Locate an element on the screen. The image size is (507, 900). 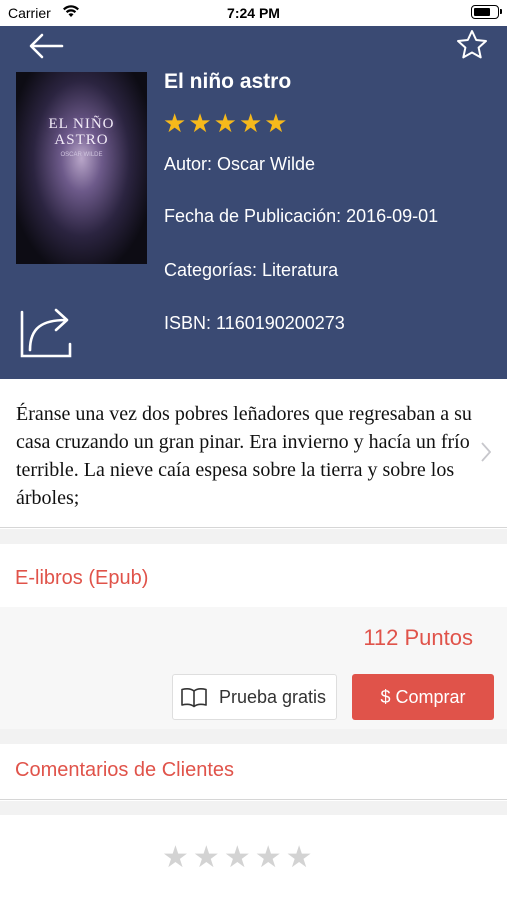
points-price: 112 Puntos is located at coordinates (418, 637).